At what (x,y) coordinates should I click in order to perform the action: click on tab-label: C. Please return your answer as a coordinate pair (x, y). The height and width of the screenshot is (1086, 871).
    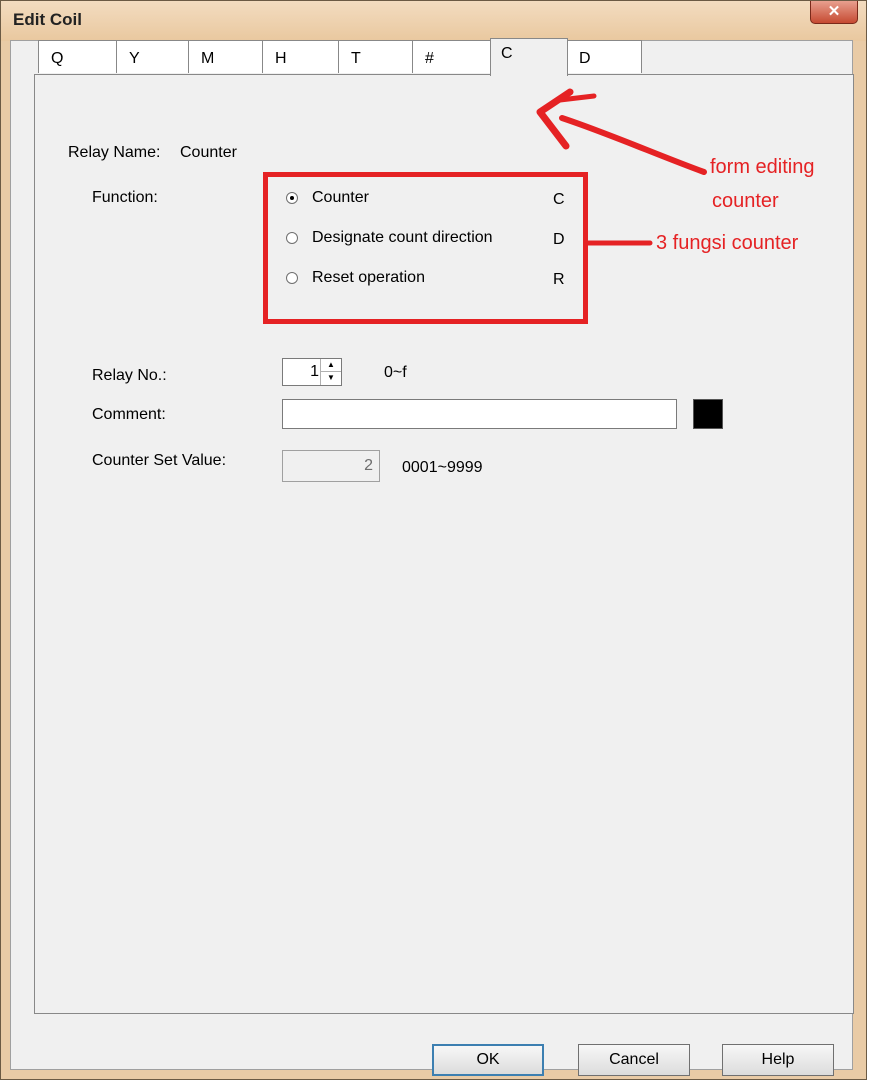
    Looking at the image, I should click on (507, 53).